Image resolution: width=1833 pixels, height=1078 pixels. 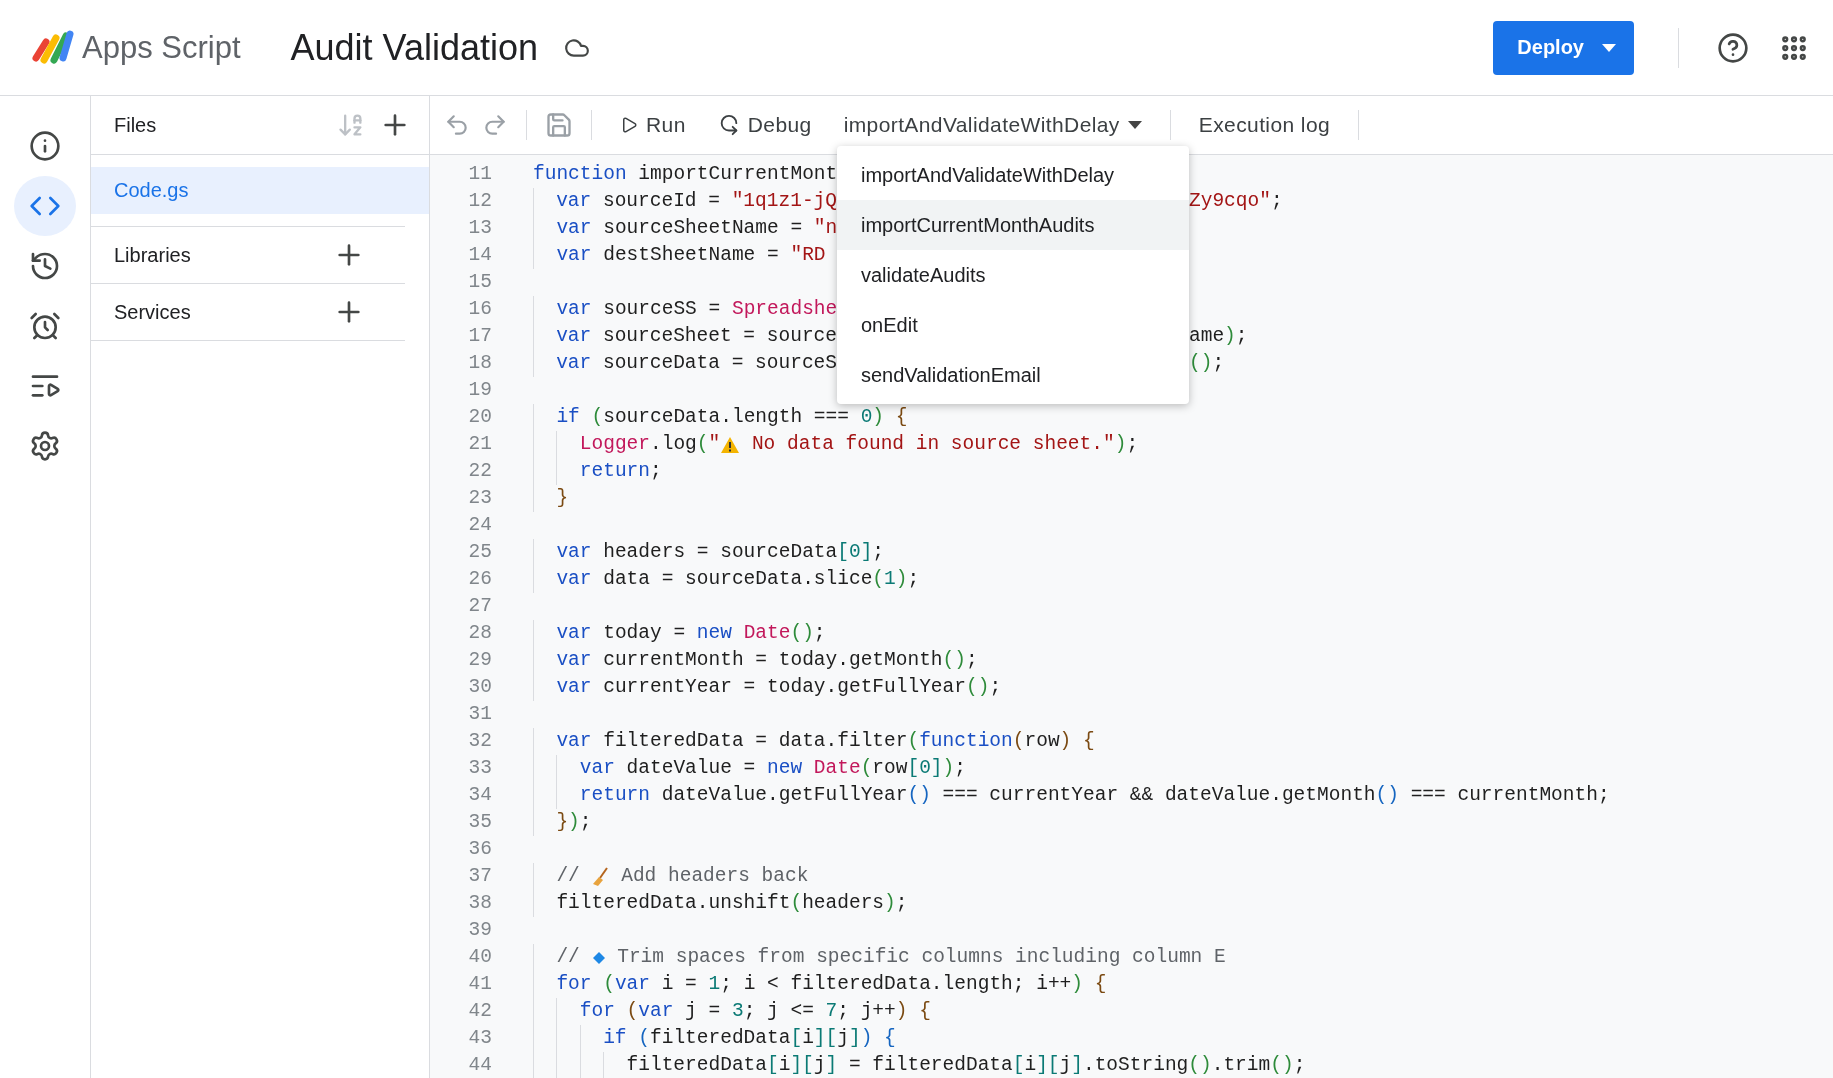 What do you see at coordinates (479, 930) in the screenshot?
I see `line-number: 39` at bounding box center [479, 930].